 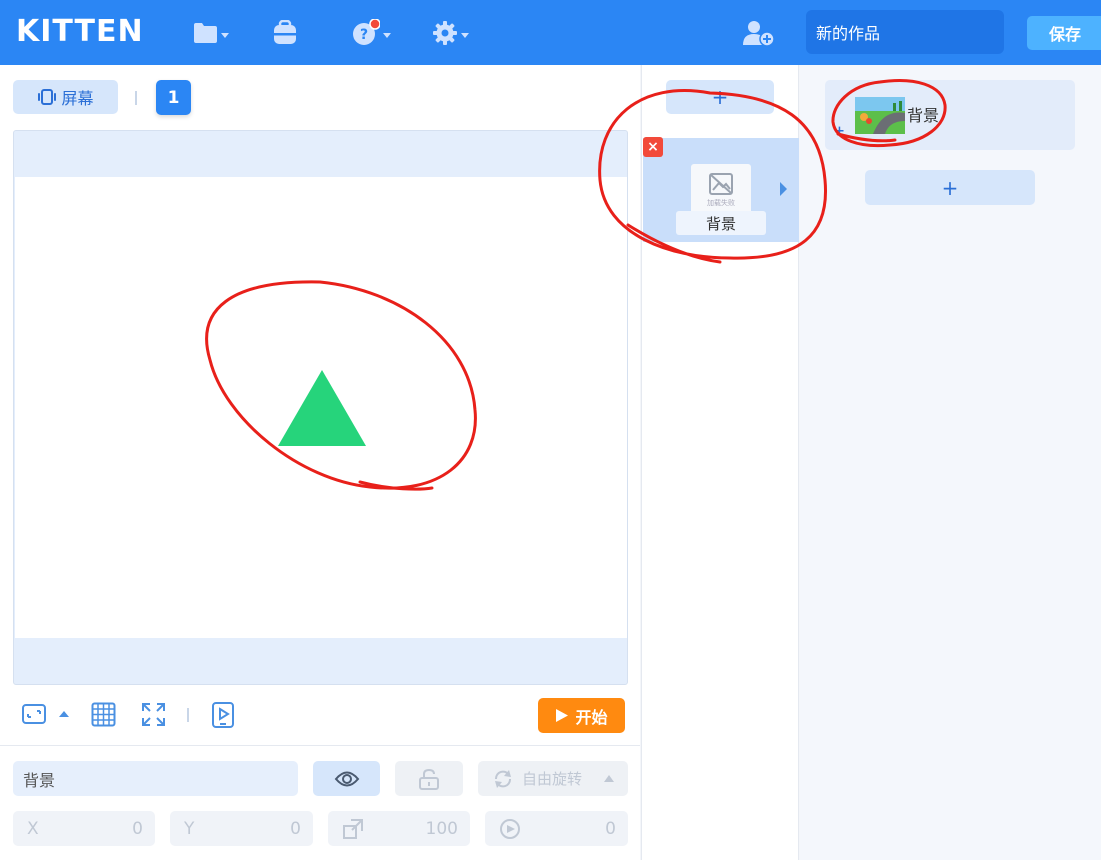 What do you see at coordinates (77, 98) in the screenshot?
I see `screen-button-label: 屏幕` at bounding box center [77, 98].